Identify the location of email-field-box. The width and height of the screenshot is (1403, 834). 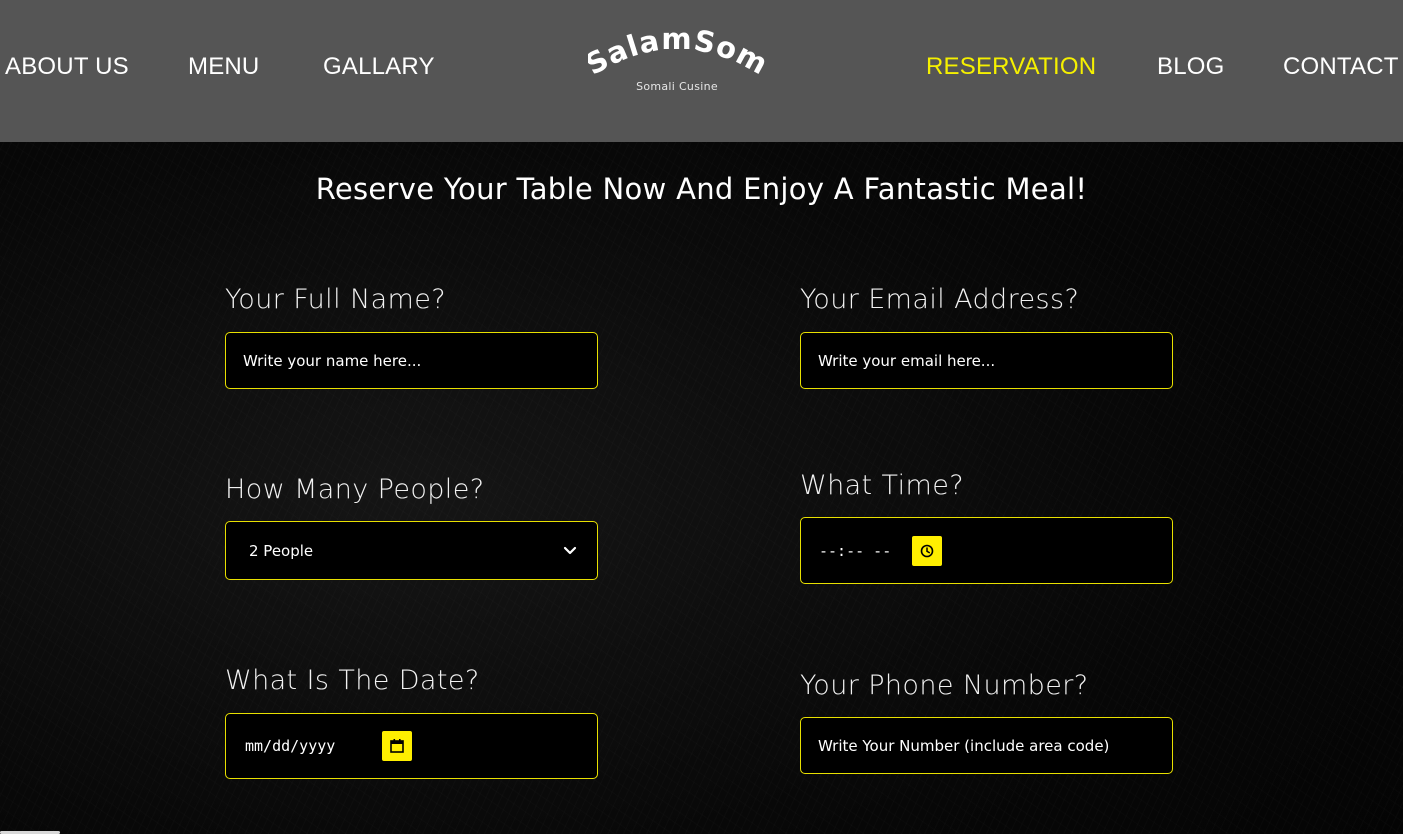
(986, 360).